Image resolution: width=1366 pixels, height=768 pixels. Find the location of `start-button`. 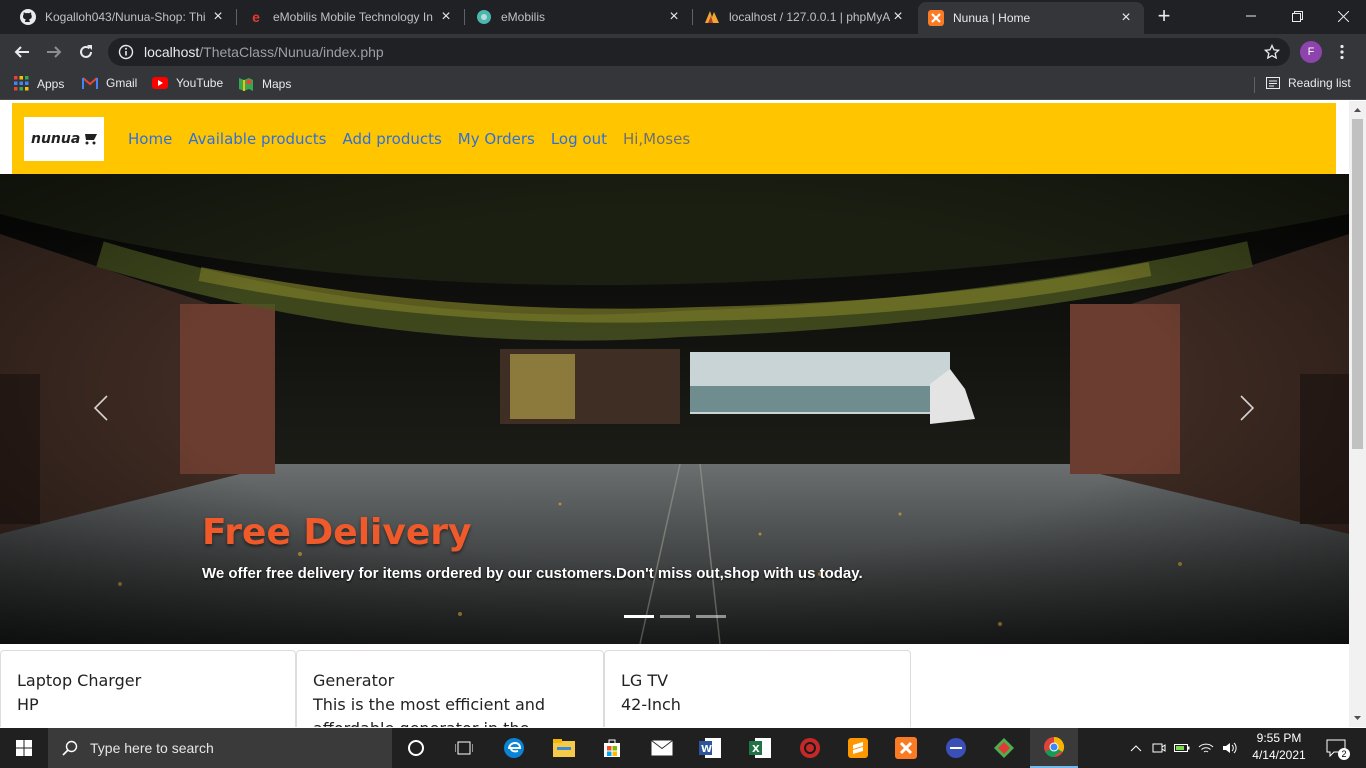

start-button is located at coordinates (24, 748).